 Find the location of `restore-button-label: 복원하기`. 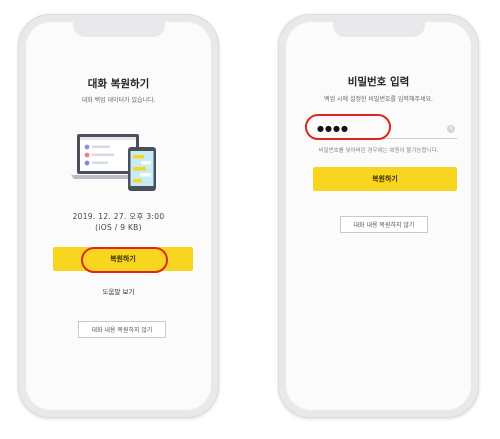

restore-button-label: 복원하기 is located at coordinates (385, 179).